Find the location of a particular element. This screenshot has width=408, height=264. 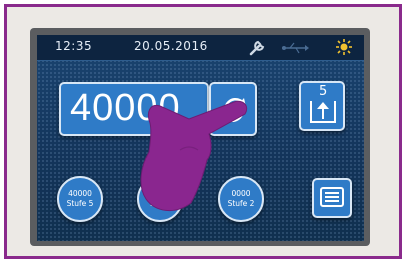

menu-button is located at coordinates (332, 198).